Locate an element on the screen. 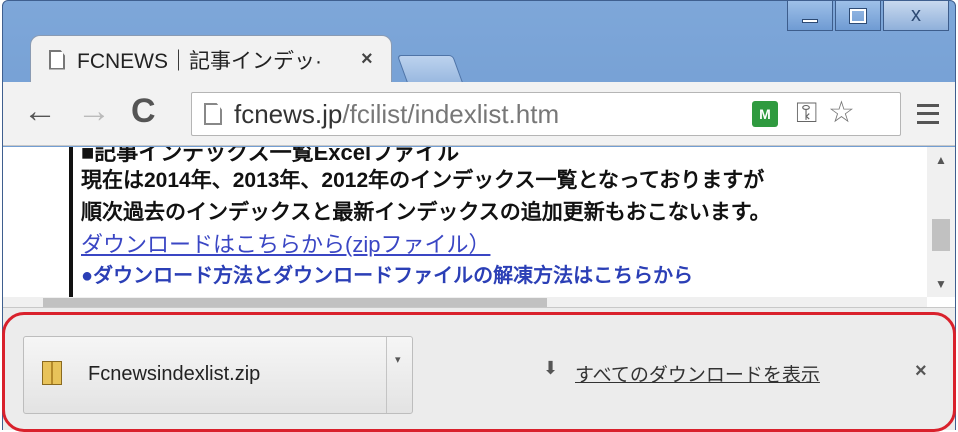  howto-link: ●ダウンロード方法とダウンロードファイルの解凍方法はこちらから is located at coordinates (501, 276).